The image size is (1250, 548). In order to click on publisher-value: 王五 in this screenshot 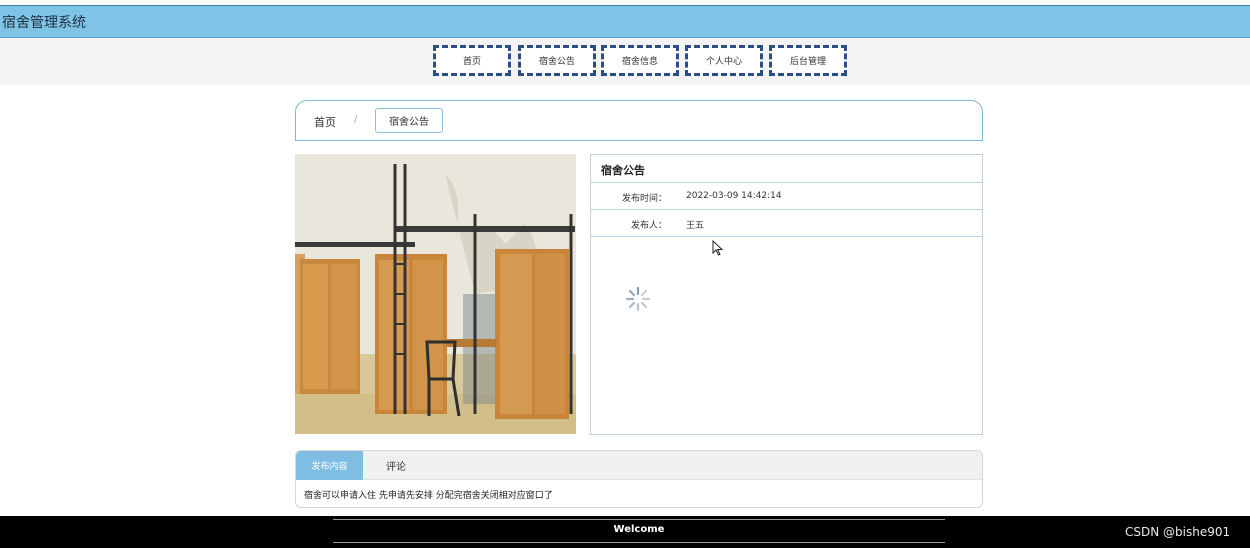, I will do `click(695, 226)`.